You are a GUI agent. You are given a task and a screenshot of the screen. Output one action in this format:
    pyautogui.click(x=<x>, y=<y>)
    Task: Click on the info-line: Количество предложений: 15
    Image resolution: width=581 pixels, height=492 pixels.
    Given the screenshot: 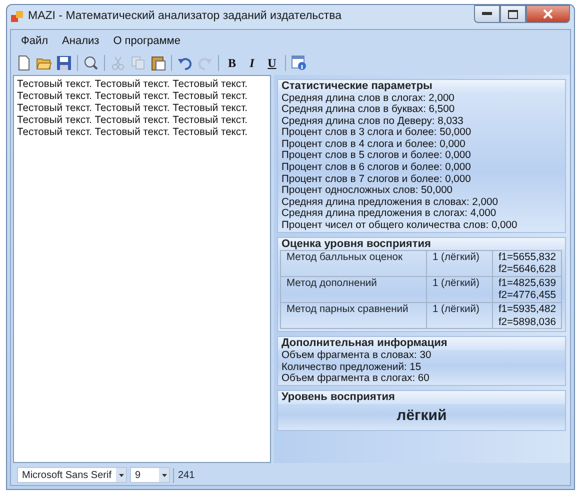 What is the action you would take?
    pyautogui.click(x=351, y=368)
    